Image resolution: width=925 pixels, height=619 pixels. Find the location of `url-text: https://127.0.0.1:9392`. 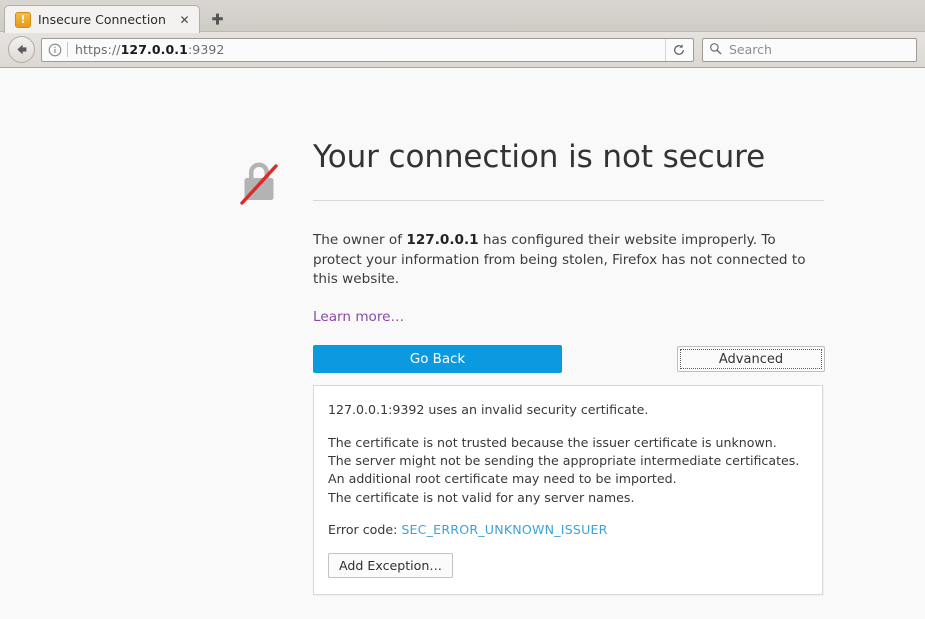

url-text: https://127.0.0.1:9392 is located at coordinates (369, 49).